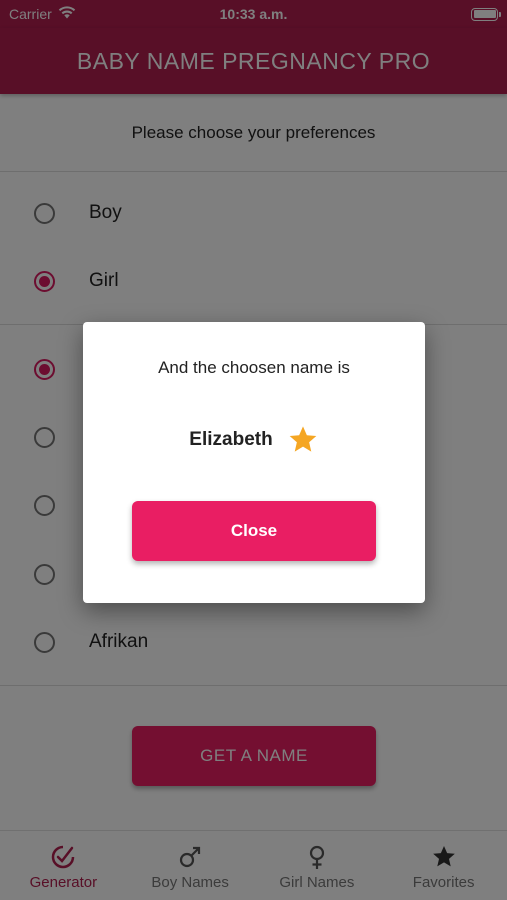 The image size is (507, 900). What do you see at coordinates (254, 531) in the screenshot?
I see `close-button: Close` at bounding box center [254, 531].